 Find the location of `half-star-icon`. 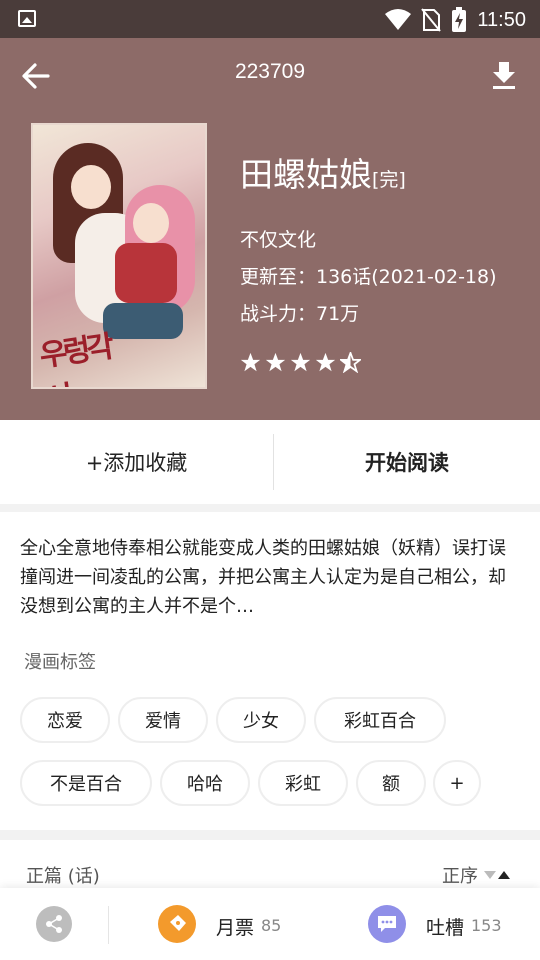

half-star-icon is located at coordinates (350, 362).